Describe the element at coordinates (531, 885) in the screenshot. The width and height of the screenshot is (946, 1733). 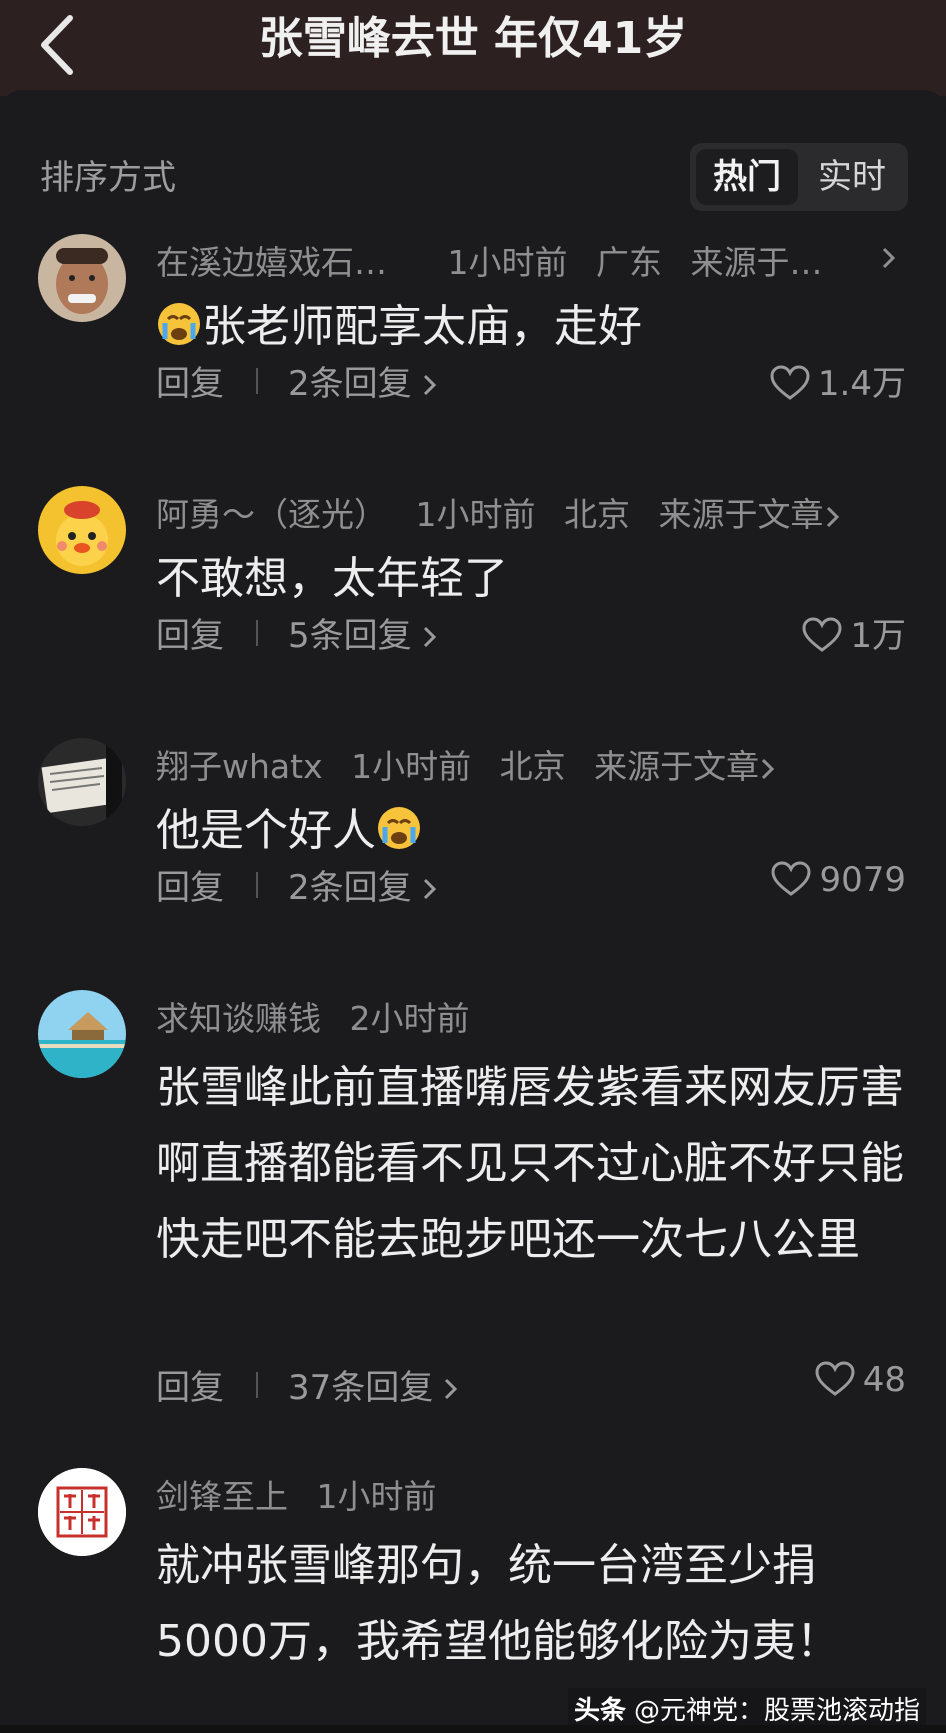
I see `comment-actions: 回复 2条回复 9079` at that location.